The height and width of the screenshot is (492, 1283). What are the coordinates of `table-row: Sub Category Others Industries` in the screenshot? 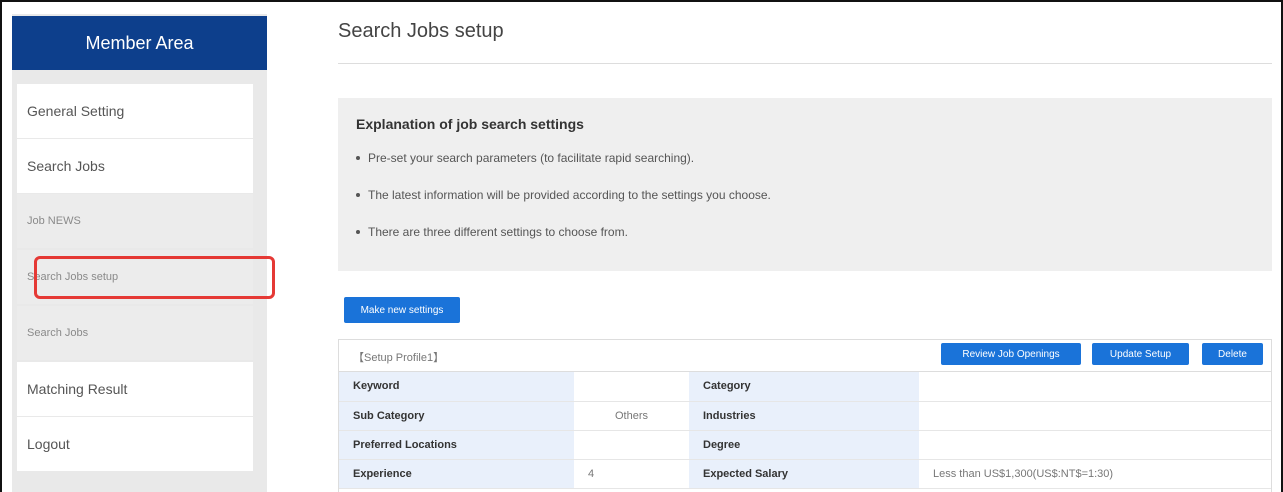 It's located at (805, 416).